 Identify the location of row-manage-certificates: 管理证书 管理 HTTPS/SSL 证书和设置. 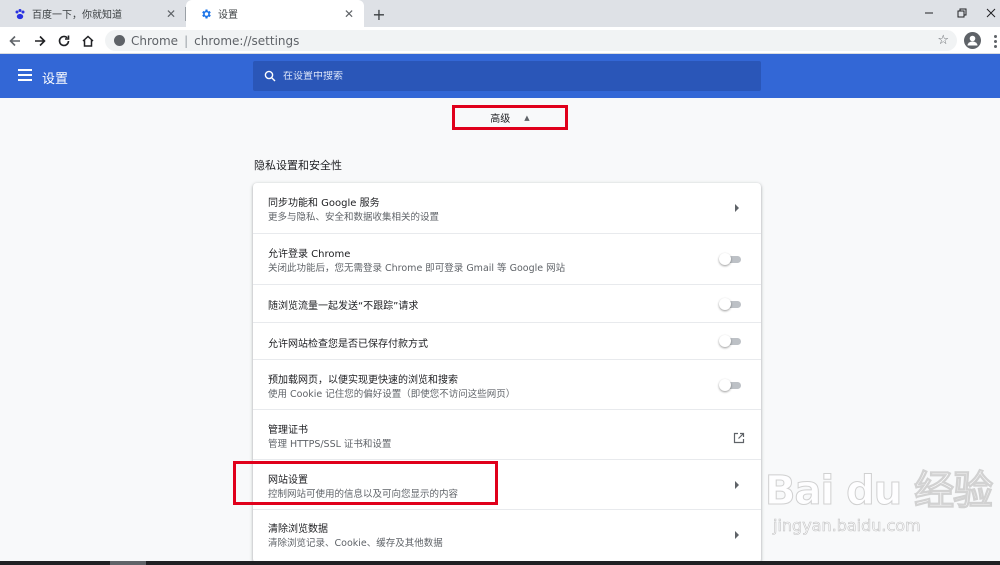
(507, 434).